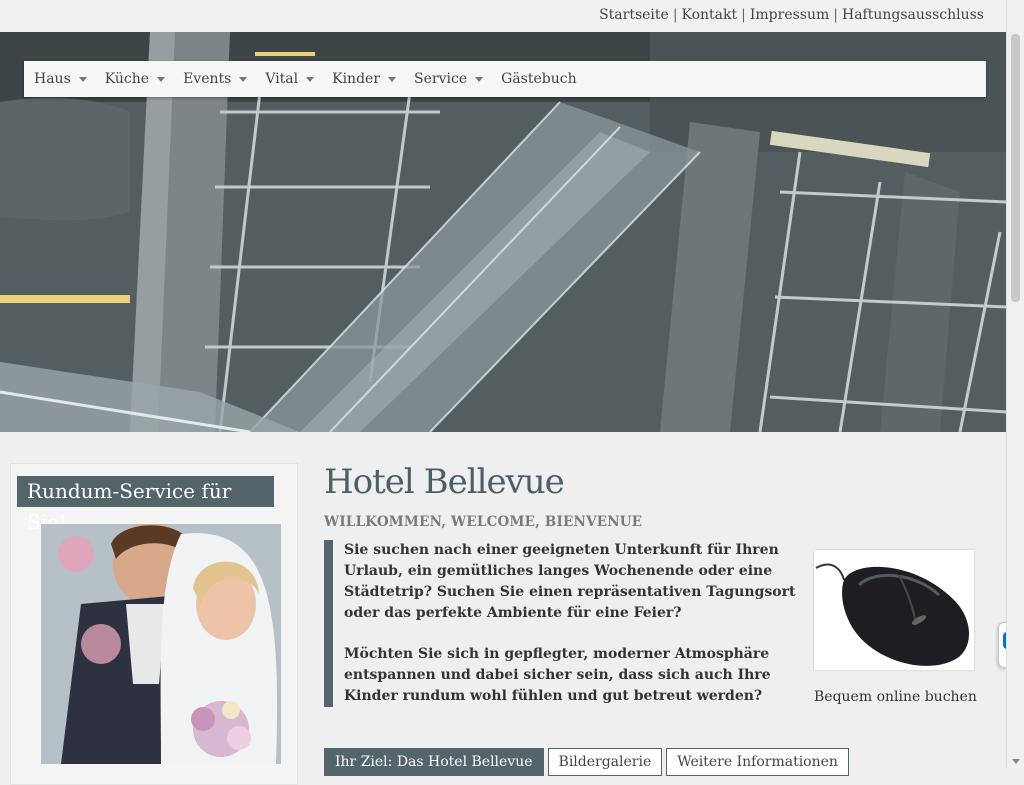 The image size is (1024, 785). I want to click on nav-item-events: Events, so click(214, 79).